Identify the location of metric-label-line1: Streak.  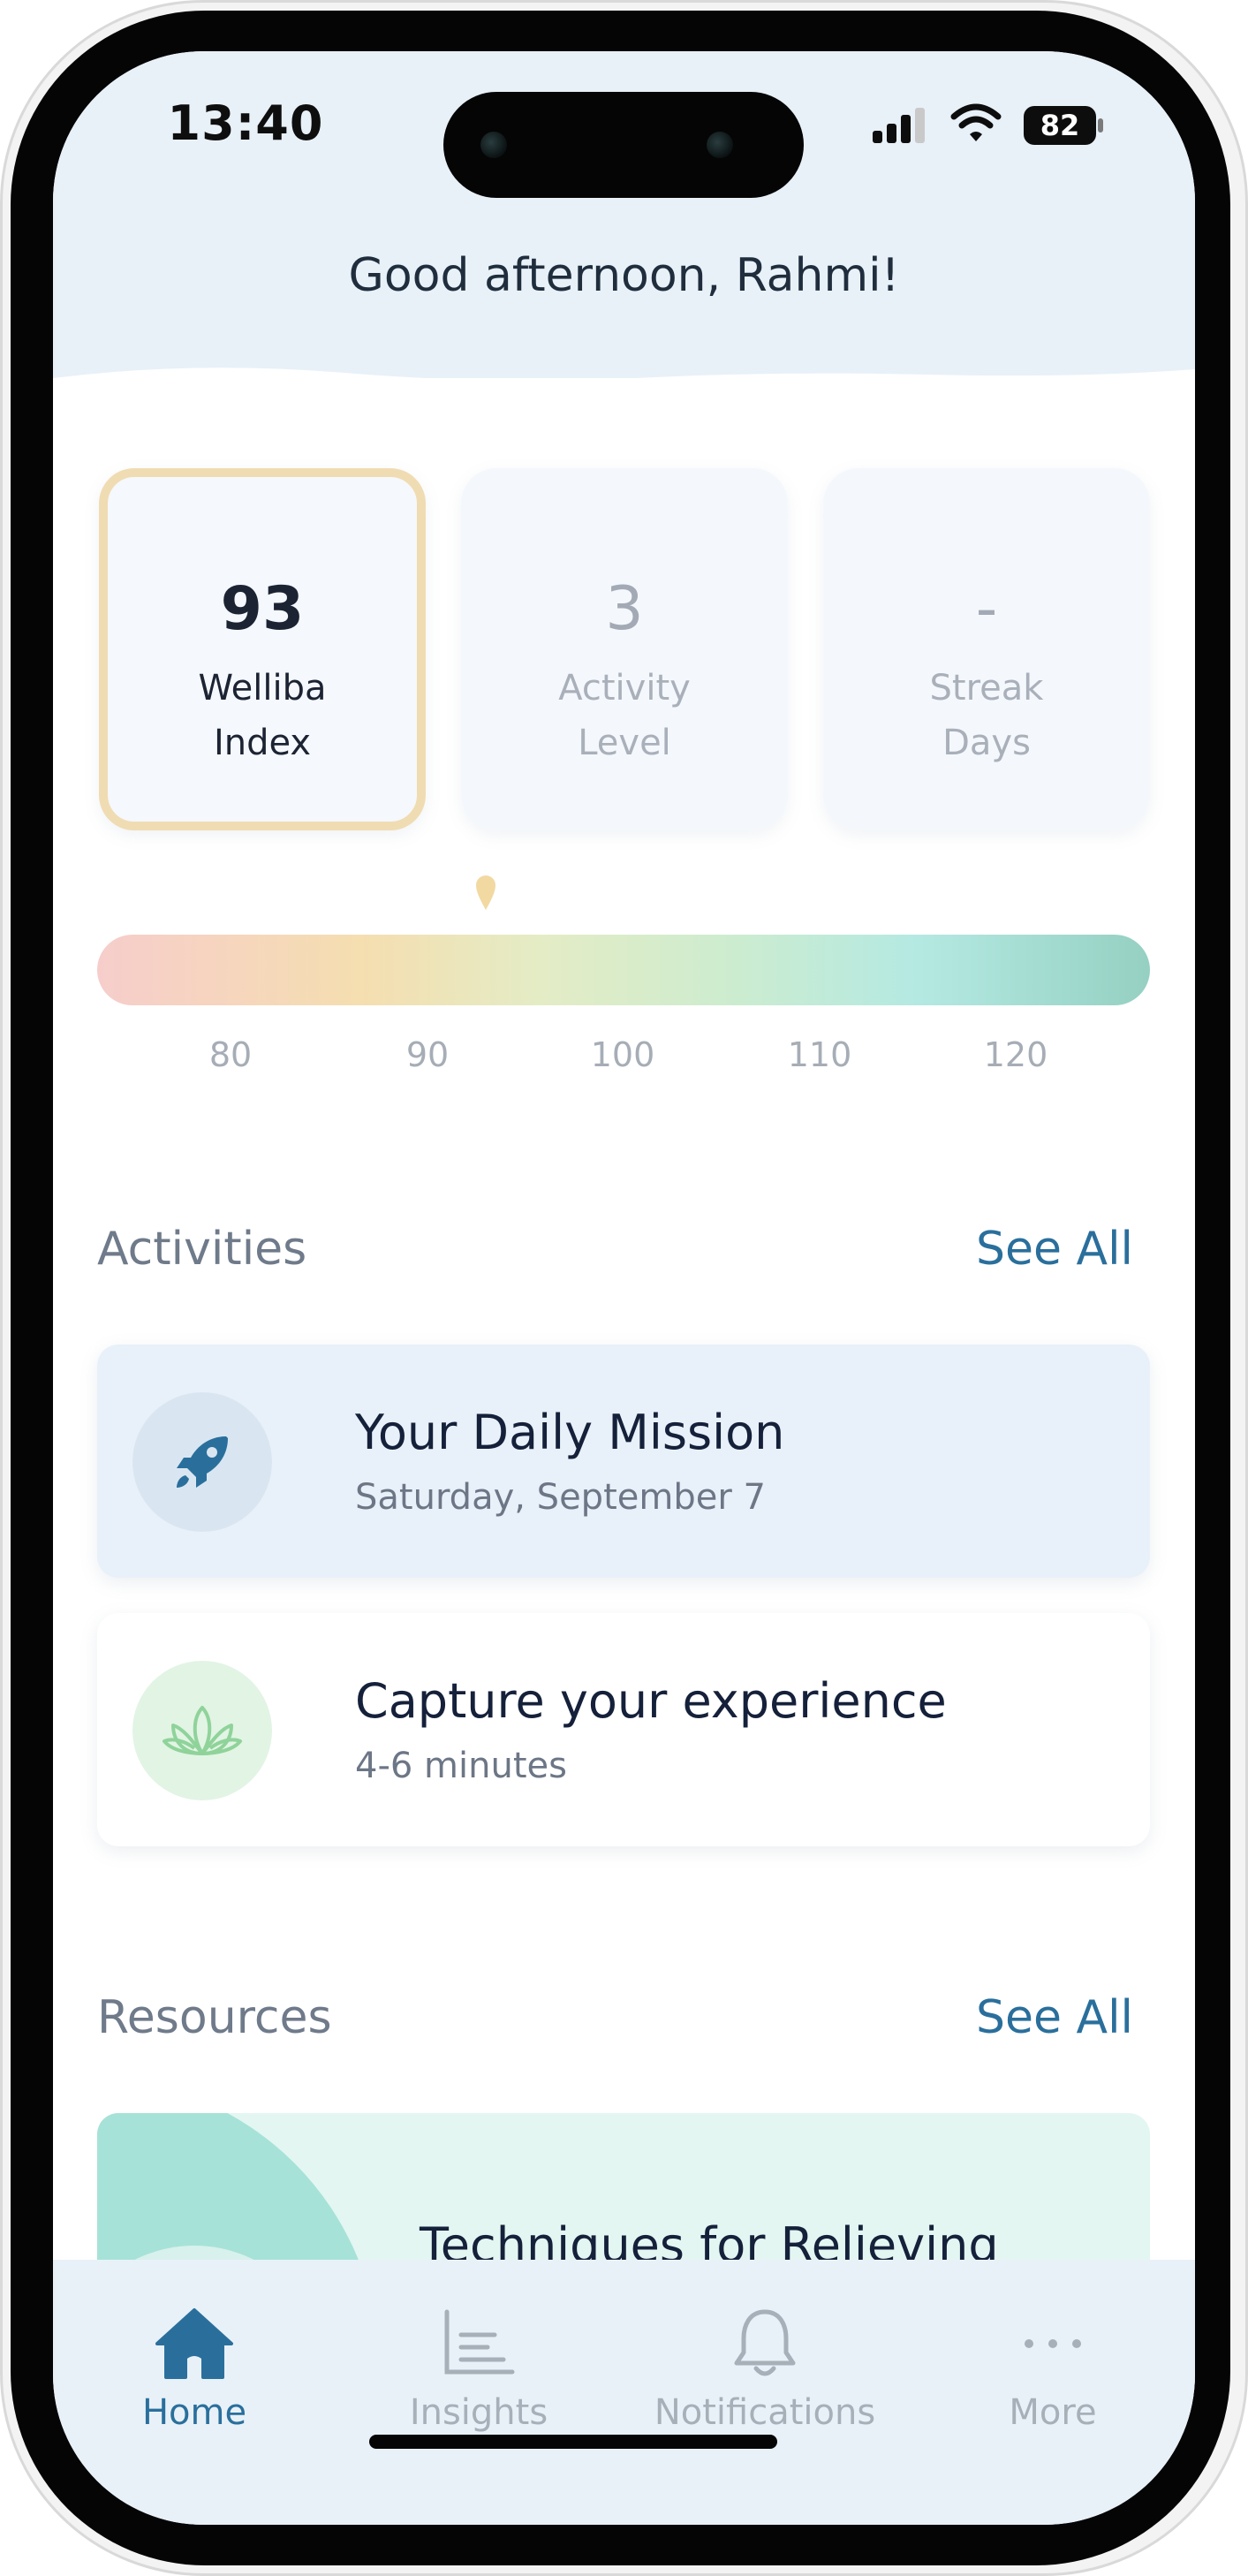
(987, 688).